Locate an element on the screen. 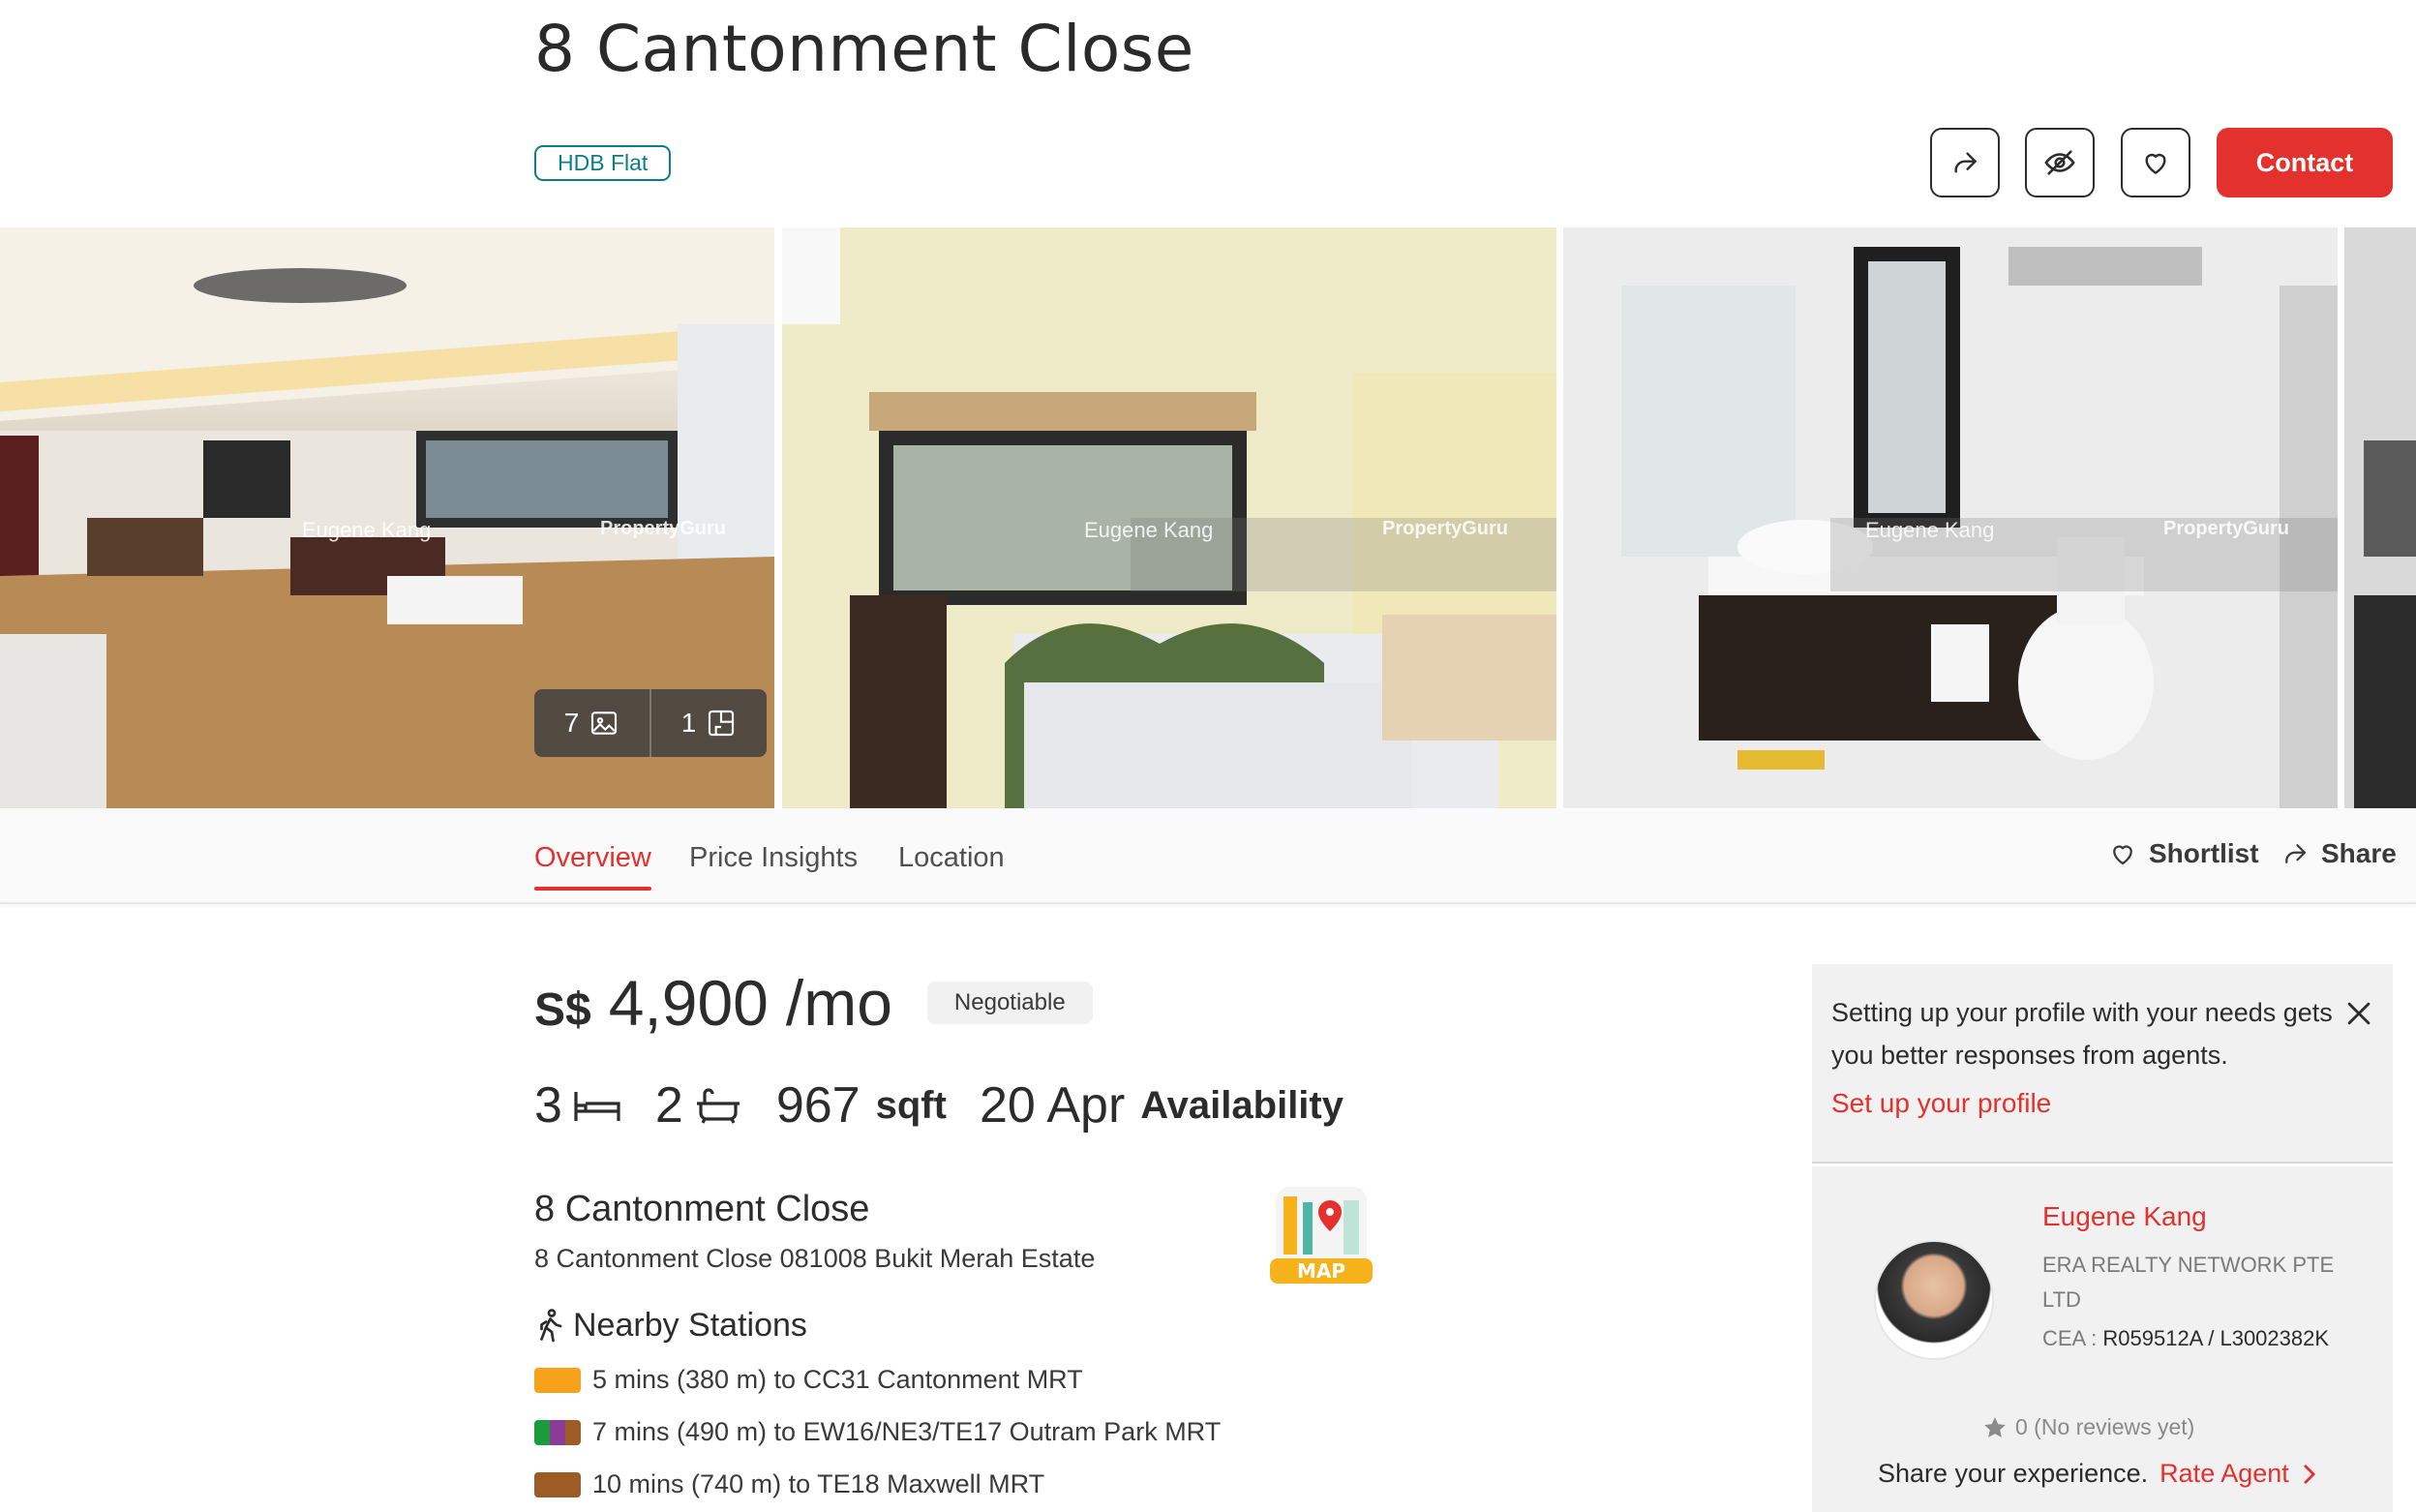  availability: 20 Apr Availability is located at coordinates (1162, 1105).